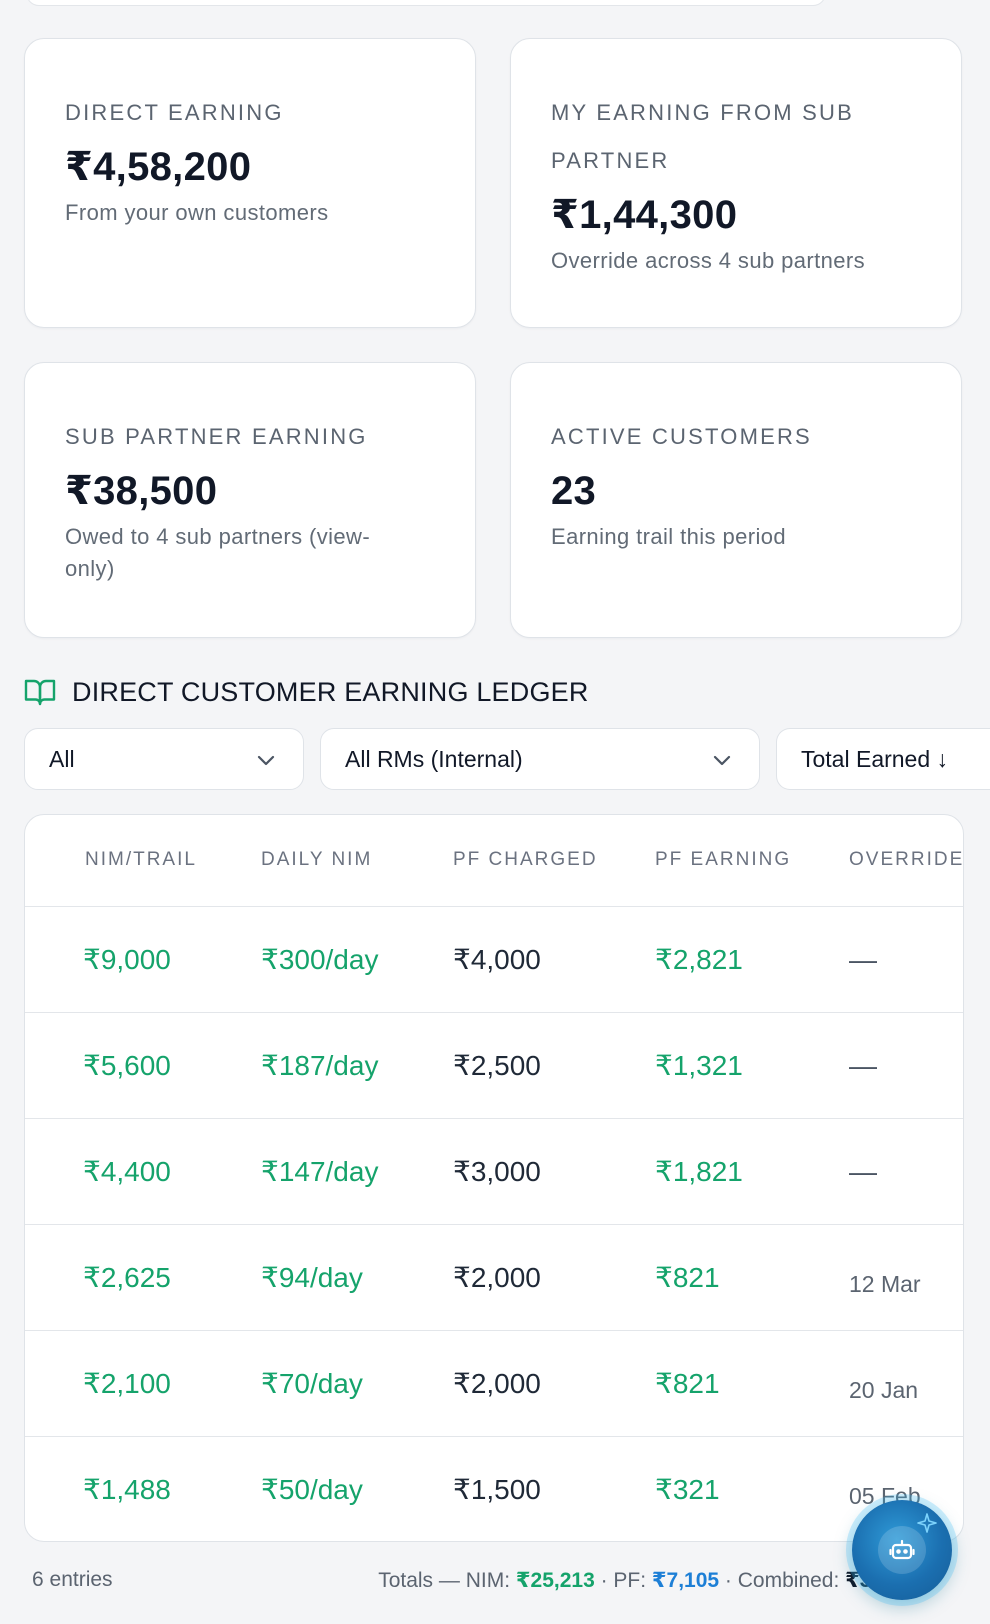  What do you see at coordinates (127, 1383) in the screenshot?
I see `nim-trail-cell: ₹2,100` at bounding box center [127, 1383].